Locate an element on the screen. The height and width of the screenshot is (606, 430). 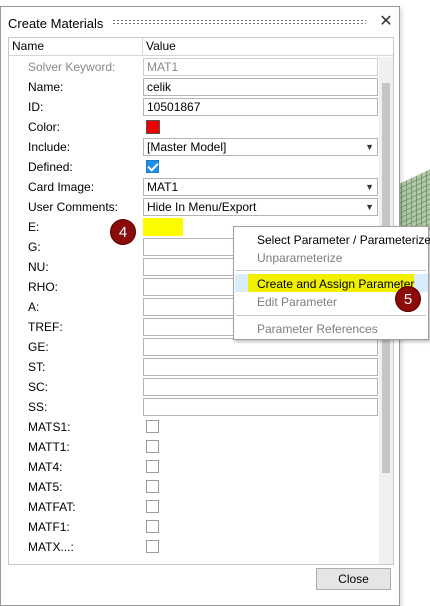
property-label: User Comments: is located at coordinates (73, 207).